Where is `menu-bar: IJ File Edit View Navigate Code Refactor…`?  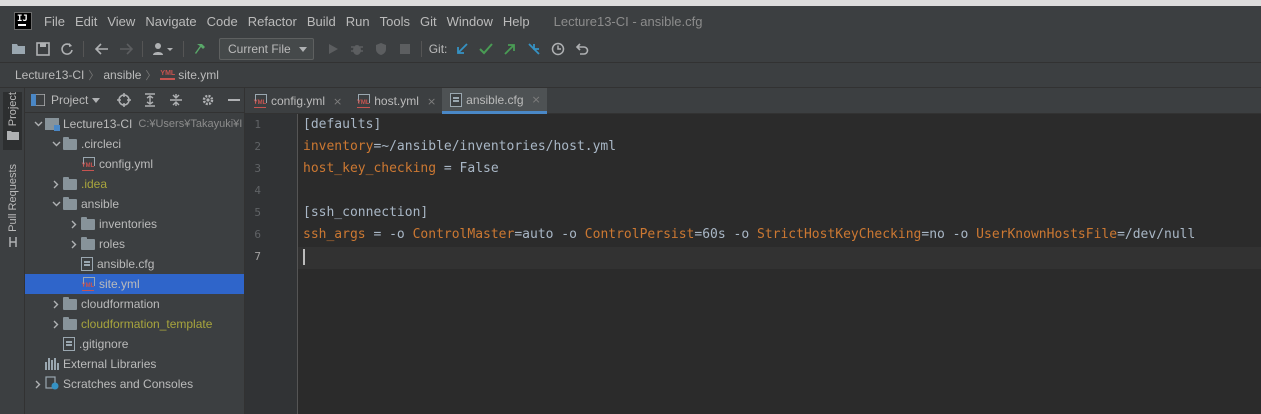 menu-bar: IJ File Edit View Navigate Code Refactor… is located at coordinates (630, 21).